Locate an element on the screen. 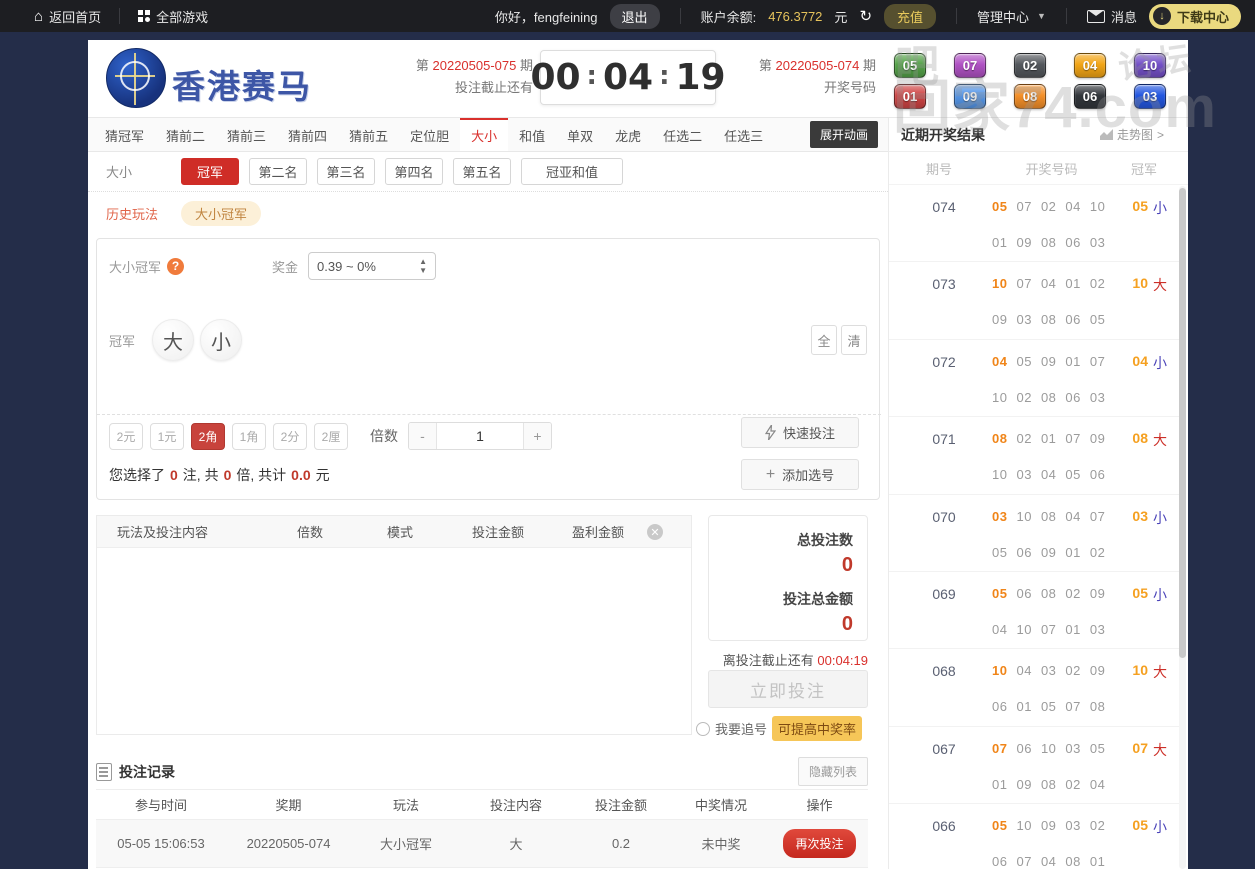 The image size is (1255, 869). selection-summary: 您选择了 0 注, 共 0 倍, 共计 0.0 元 is located at coordinates (219, 475).